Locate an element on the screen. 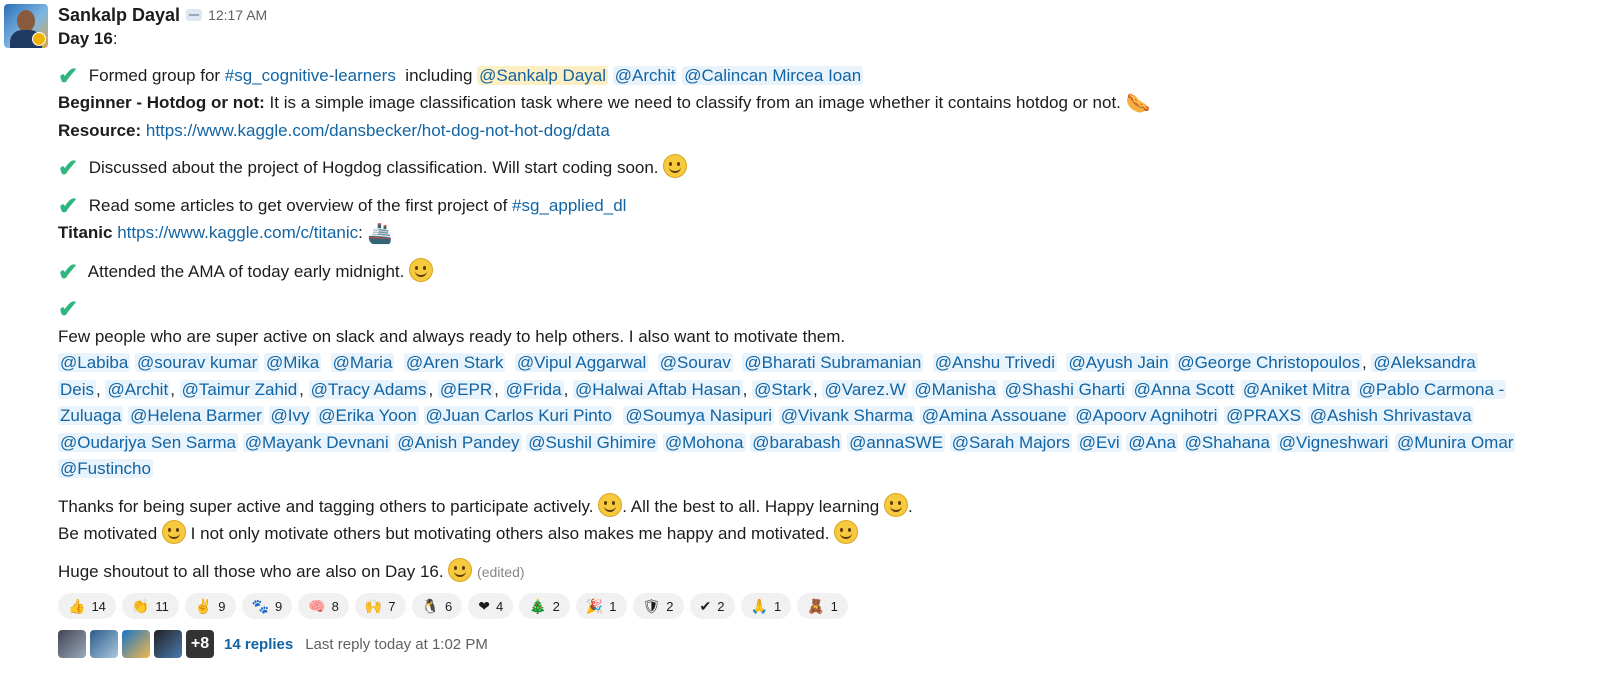 The height and width of the screenshot is (685, 1598). reaction-pill: ✌ 9 is located at coordinates (210, 606).